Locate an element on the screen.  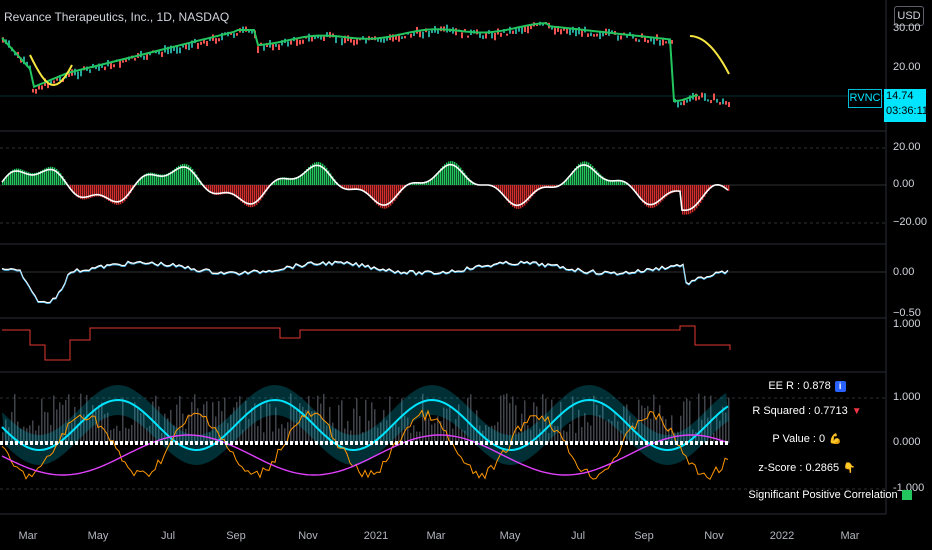
stat-p-value: P Value : 0 💪 is located at coordinates (807, 439).